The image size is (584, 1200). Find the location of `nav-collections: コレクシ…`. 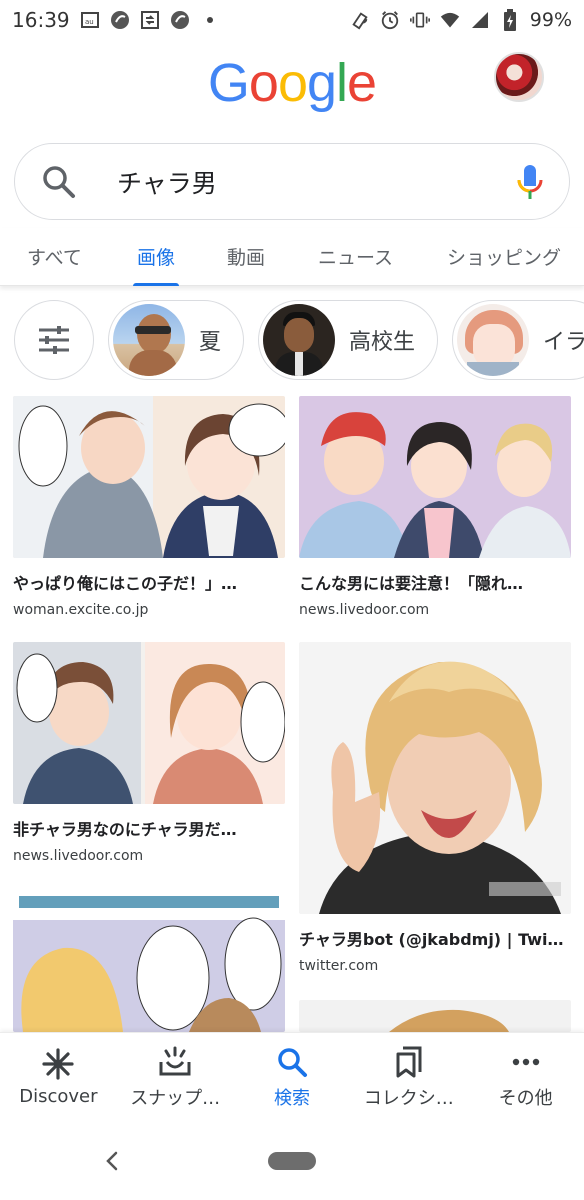

nav-collections: コレクシ… is located at coordinates (408, 1077).